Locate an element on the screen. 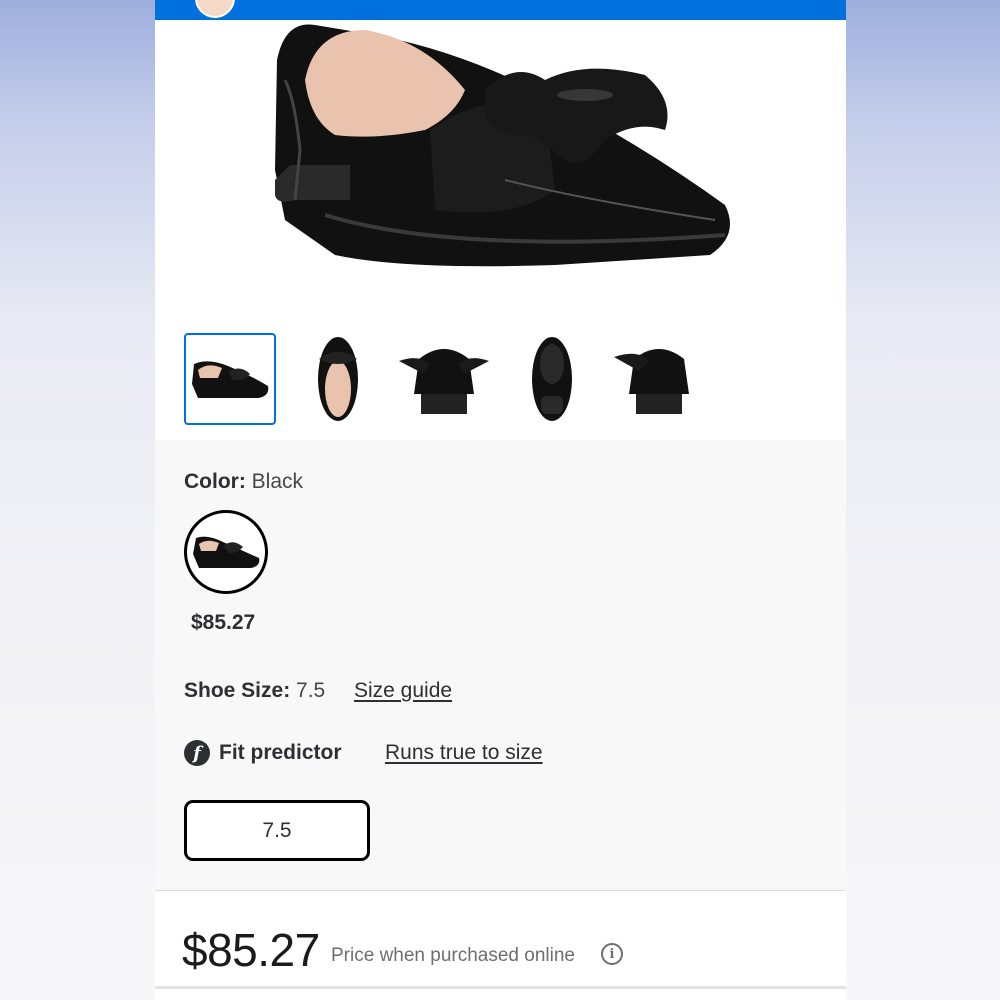  size-value: 7.5 is located at coordinates (311, 690).